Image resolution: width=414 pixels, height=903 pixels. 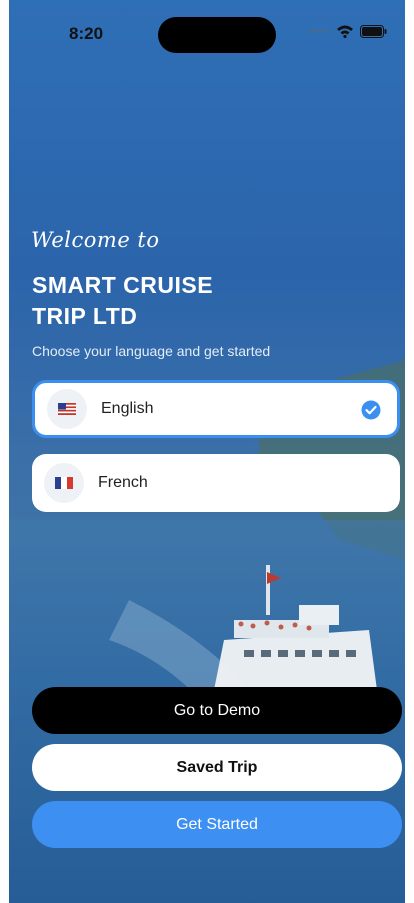 I want to click on app-title: SMART CRUISE TRIP LTD, so click(x=182, y=301).